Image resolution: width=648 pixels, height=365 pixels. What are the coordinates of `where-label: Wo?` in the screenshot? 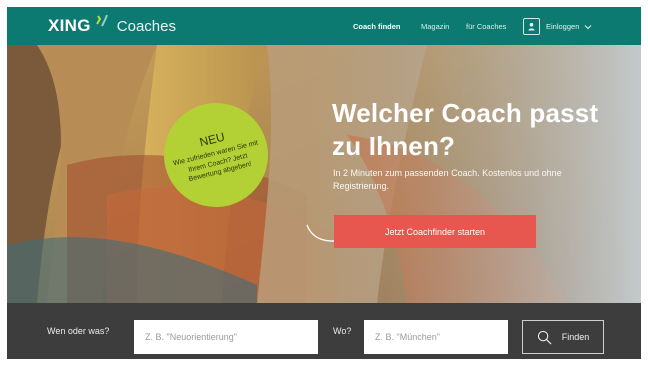 It's located at (342, 331).